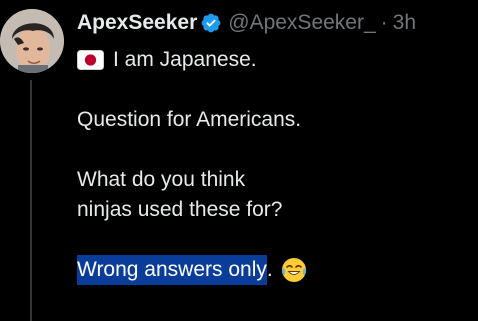 The height and width of the screenshot is (321, 478). What do you see at coordinates (269, 269) in the screenshot?
I see `tweet-line-5-tail: .` at bounding box center [269, 269].